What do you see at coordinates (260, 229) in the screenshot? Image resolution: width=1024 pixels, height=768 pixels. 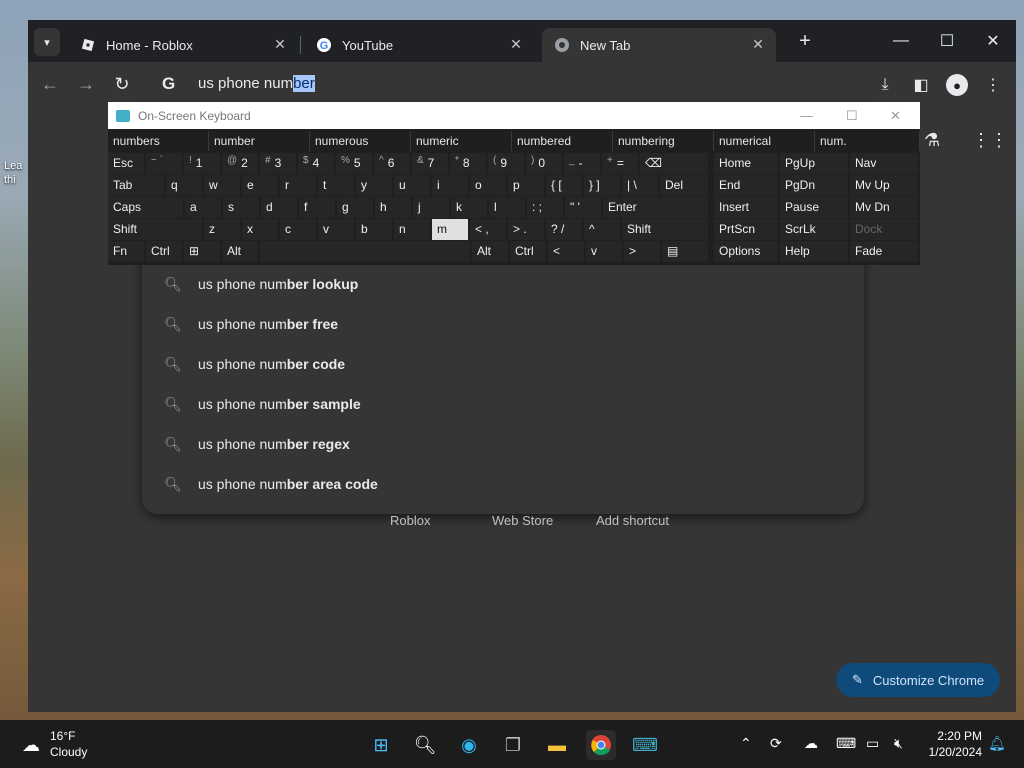 I see `osk-key: x` at bounding box center [260, 229].